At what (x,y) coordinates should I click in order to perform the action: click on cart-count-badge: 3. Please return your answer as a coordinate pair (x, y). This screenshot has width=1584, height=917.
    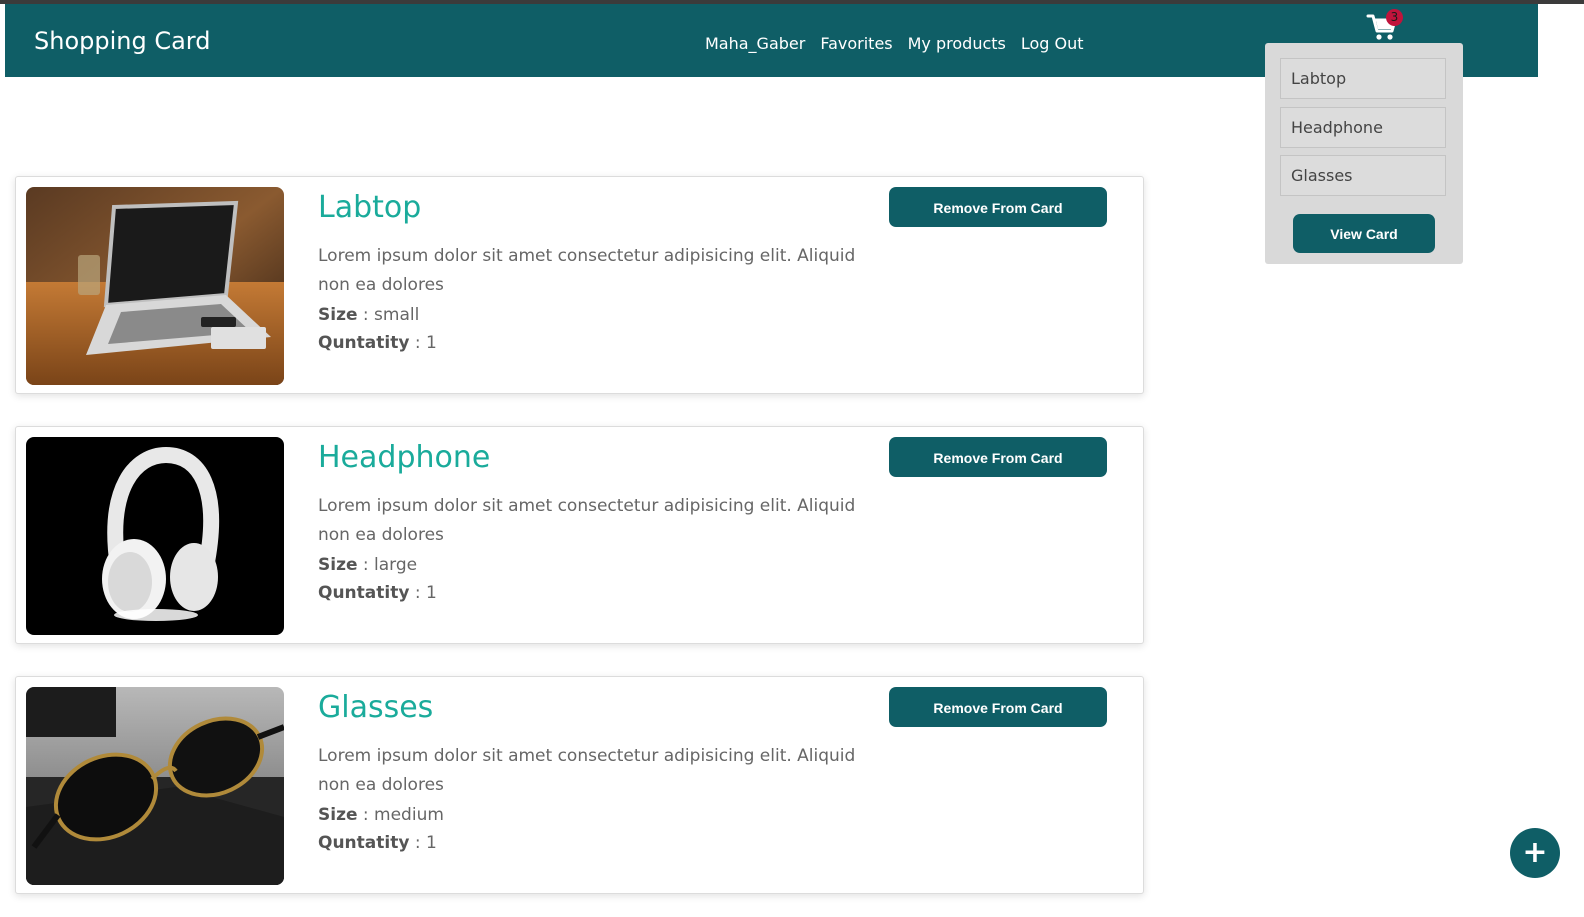
    Looking at the image, I should click on (1394, 17).